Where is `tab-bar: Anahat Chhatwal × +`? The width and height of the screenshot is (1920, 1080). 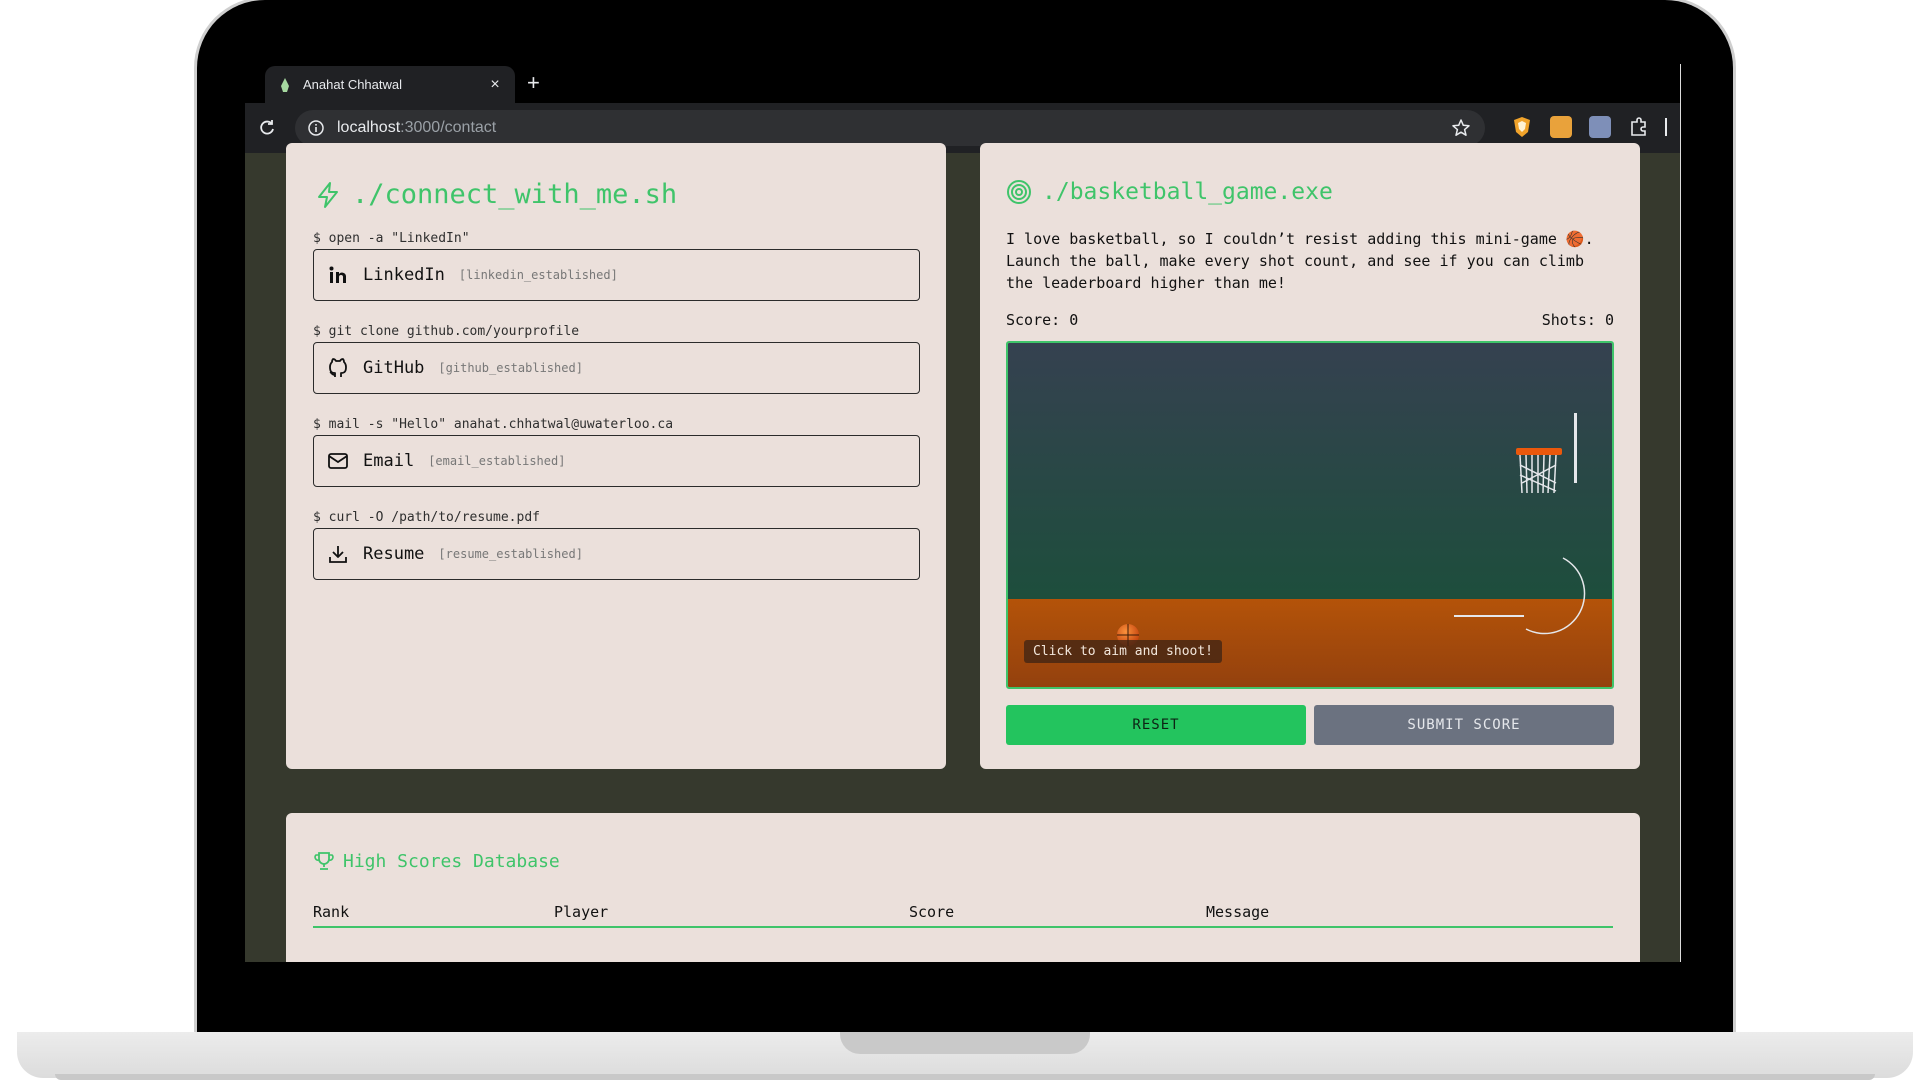 tab-bar: Anahat Chhatwal × + is located at coordinates (963, 83).